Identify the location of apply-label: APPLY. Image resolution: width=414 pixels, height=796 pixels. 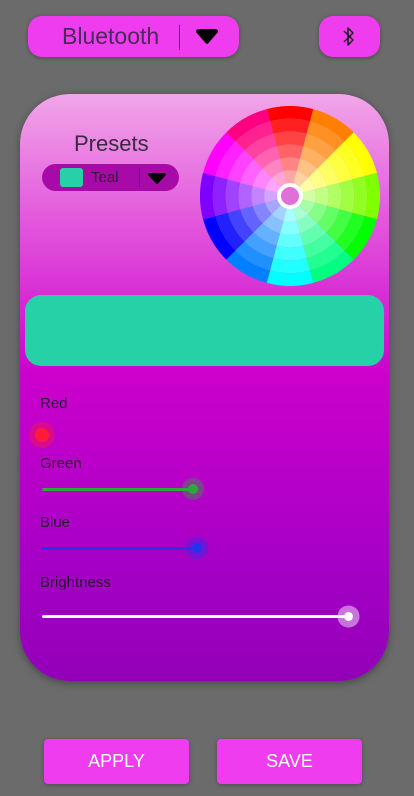
(116, 761).